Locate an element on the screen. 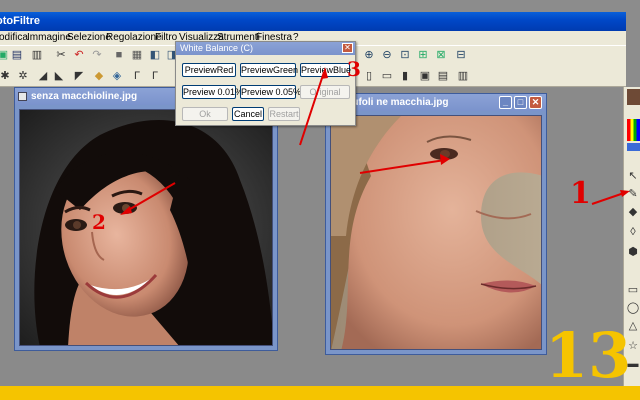 This screenshot has width=640, height=400. dialog-close-button: ✕ is located at coordinates (347, 48).